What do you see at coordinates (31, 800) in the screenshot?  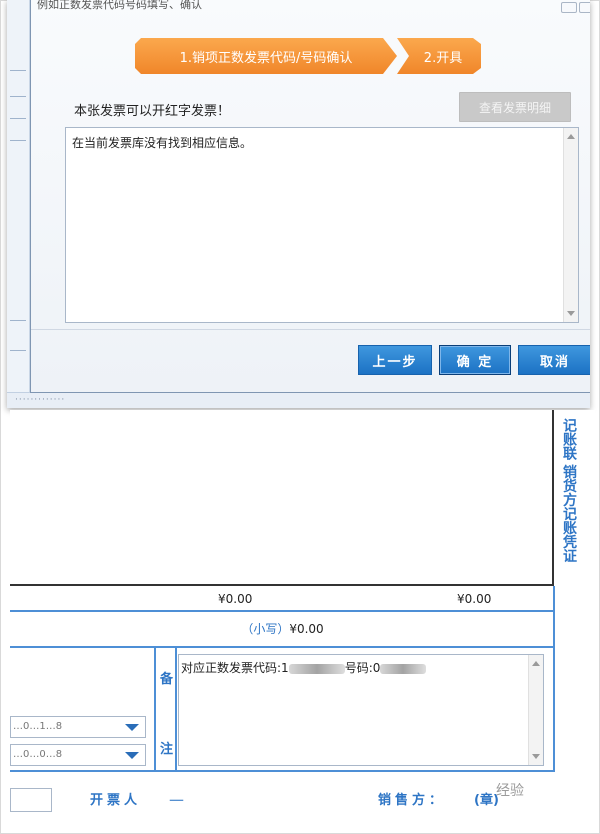 I see `footer-input` at bounding box center [31, 800].